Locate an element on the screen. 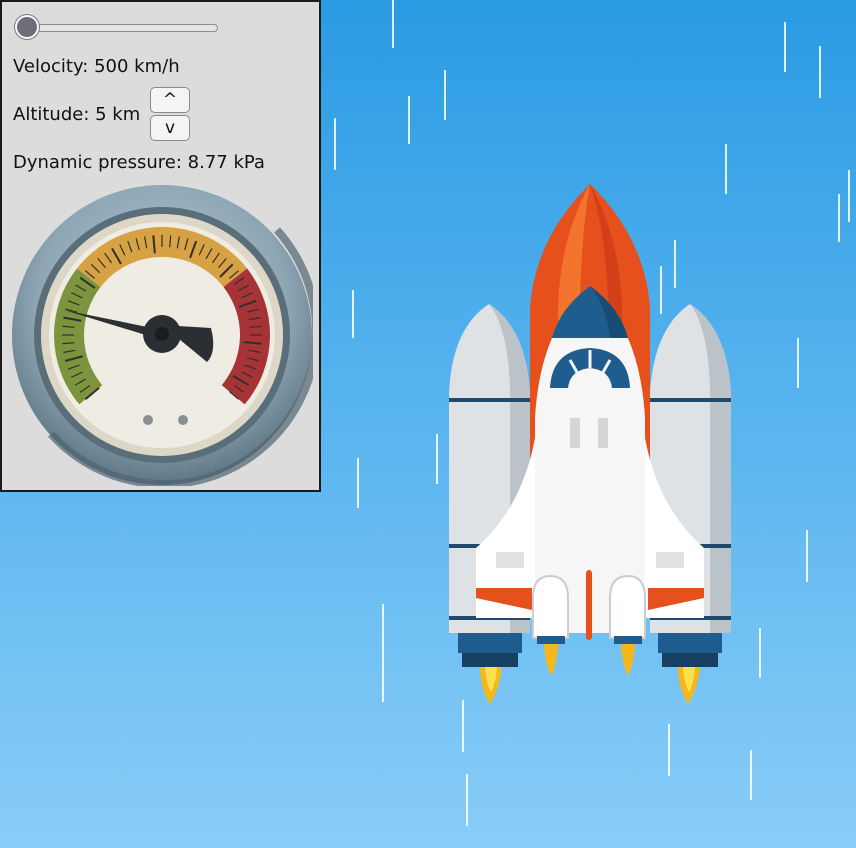 This screenshot has width=856, height=848. orbiter-engine-left is located at coordinates (550, 606).